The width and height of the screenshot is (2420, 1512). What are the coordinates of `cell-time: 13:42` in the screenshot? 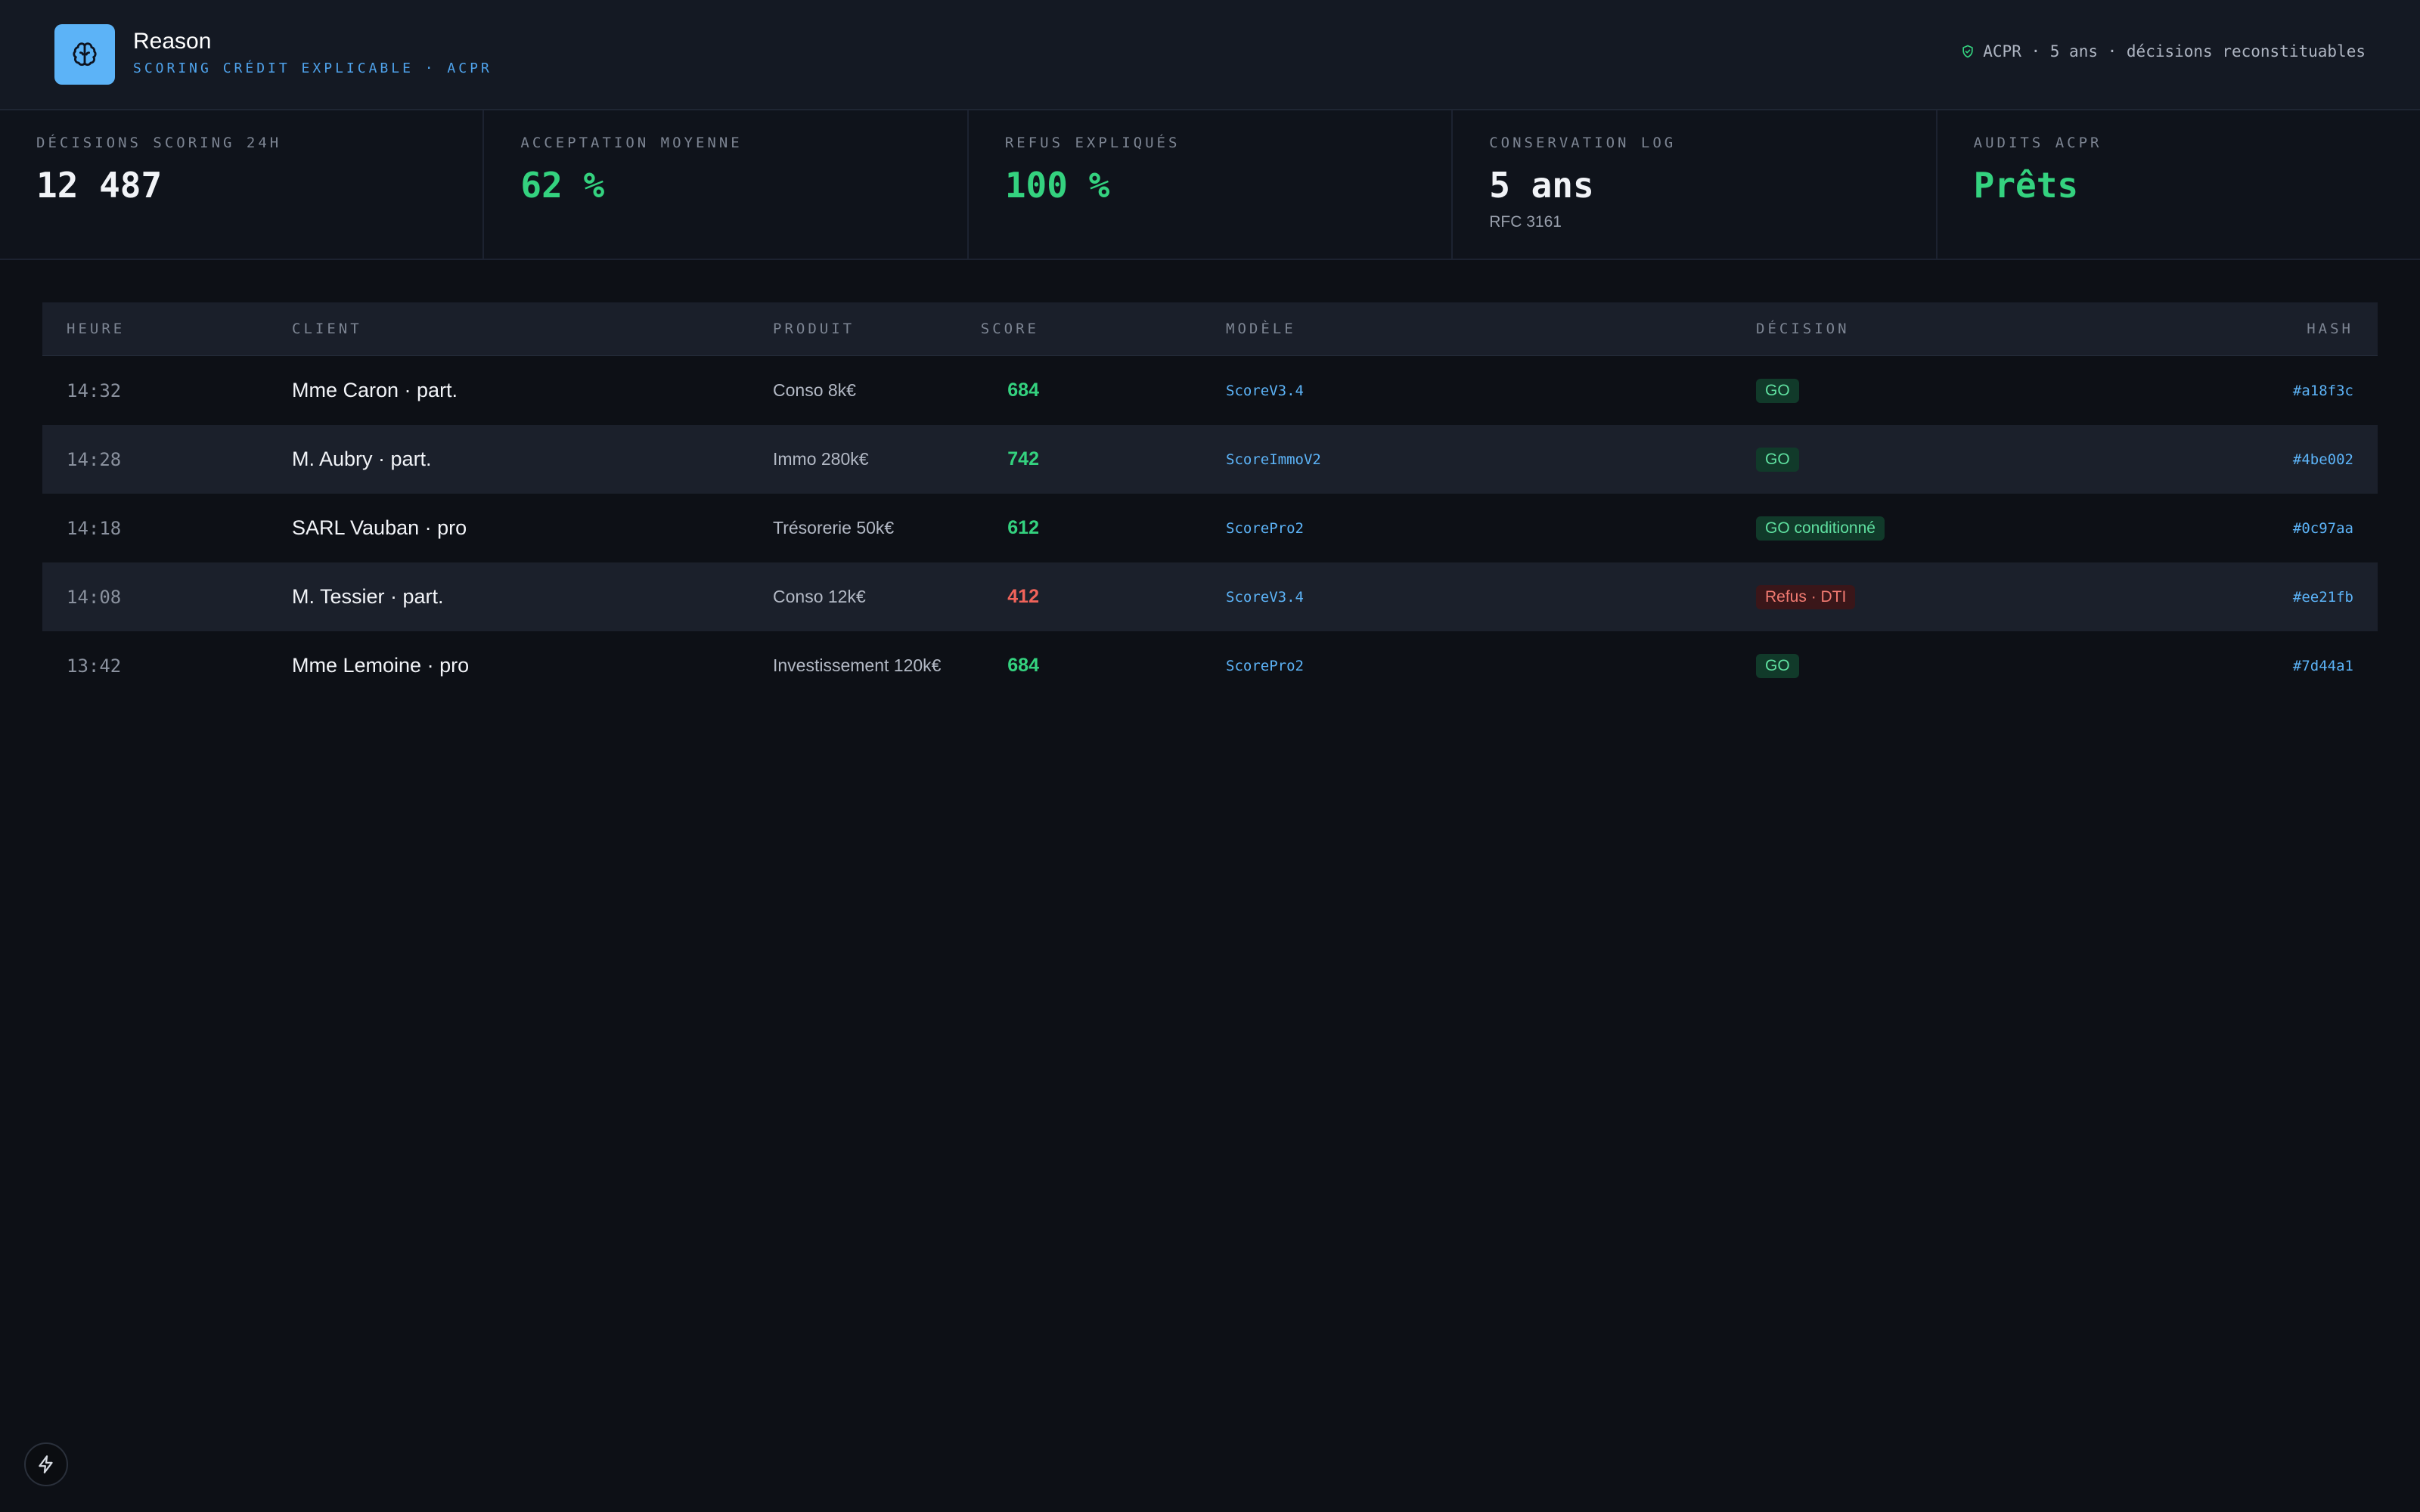 It's located at (94, 666).